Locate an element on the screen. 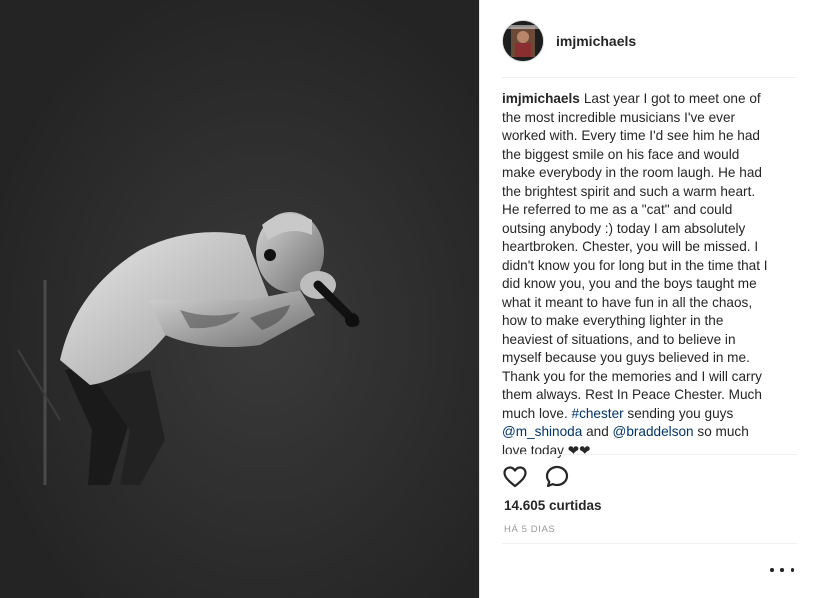 This screenshot has height=598, width=815. mention-link-m-shinoda: @m_shinoda is located at coordinates (542, 431).